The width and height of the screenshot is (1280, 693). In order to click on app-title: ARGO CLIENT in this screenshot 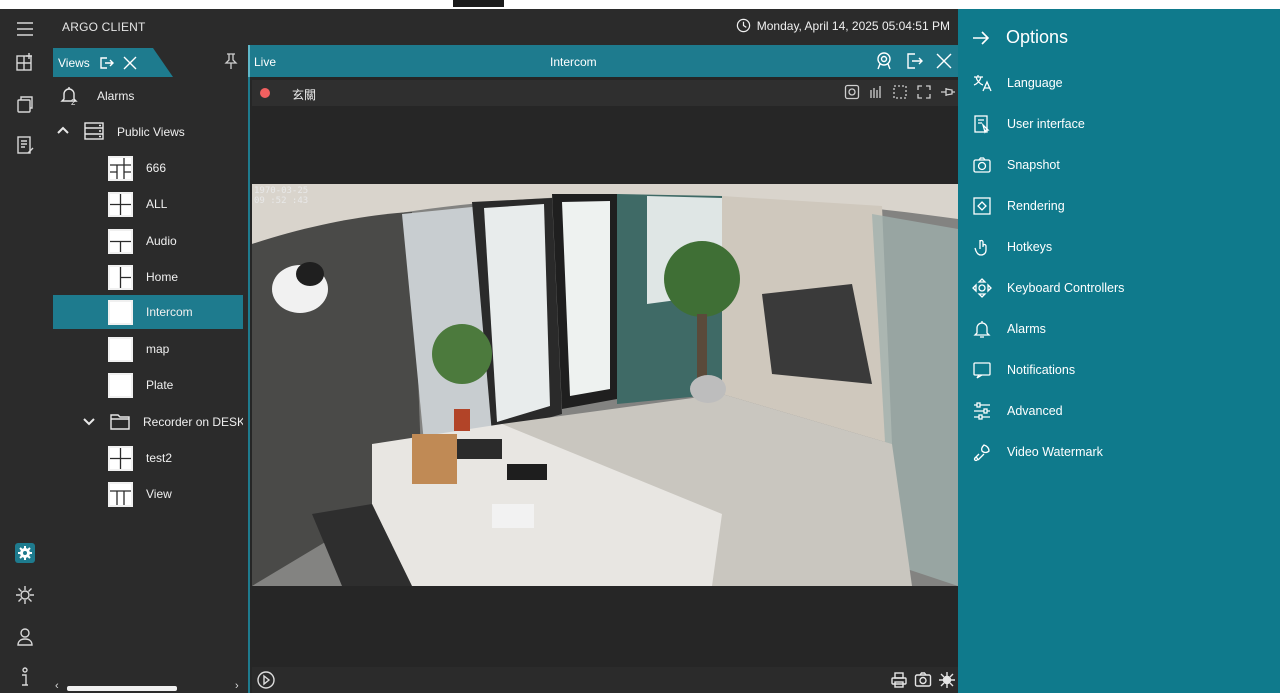, I will do `click(104, 27)`.